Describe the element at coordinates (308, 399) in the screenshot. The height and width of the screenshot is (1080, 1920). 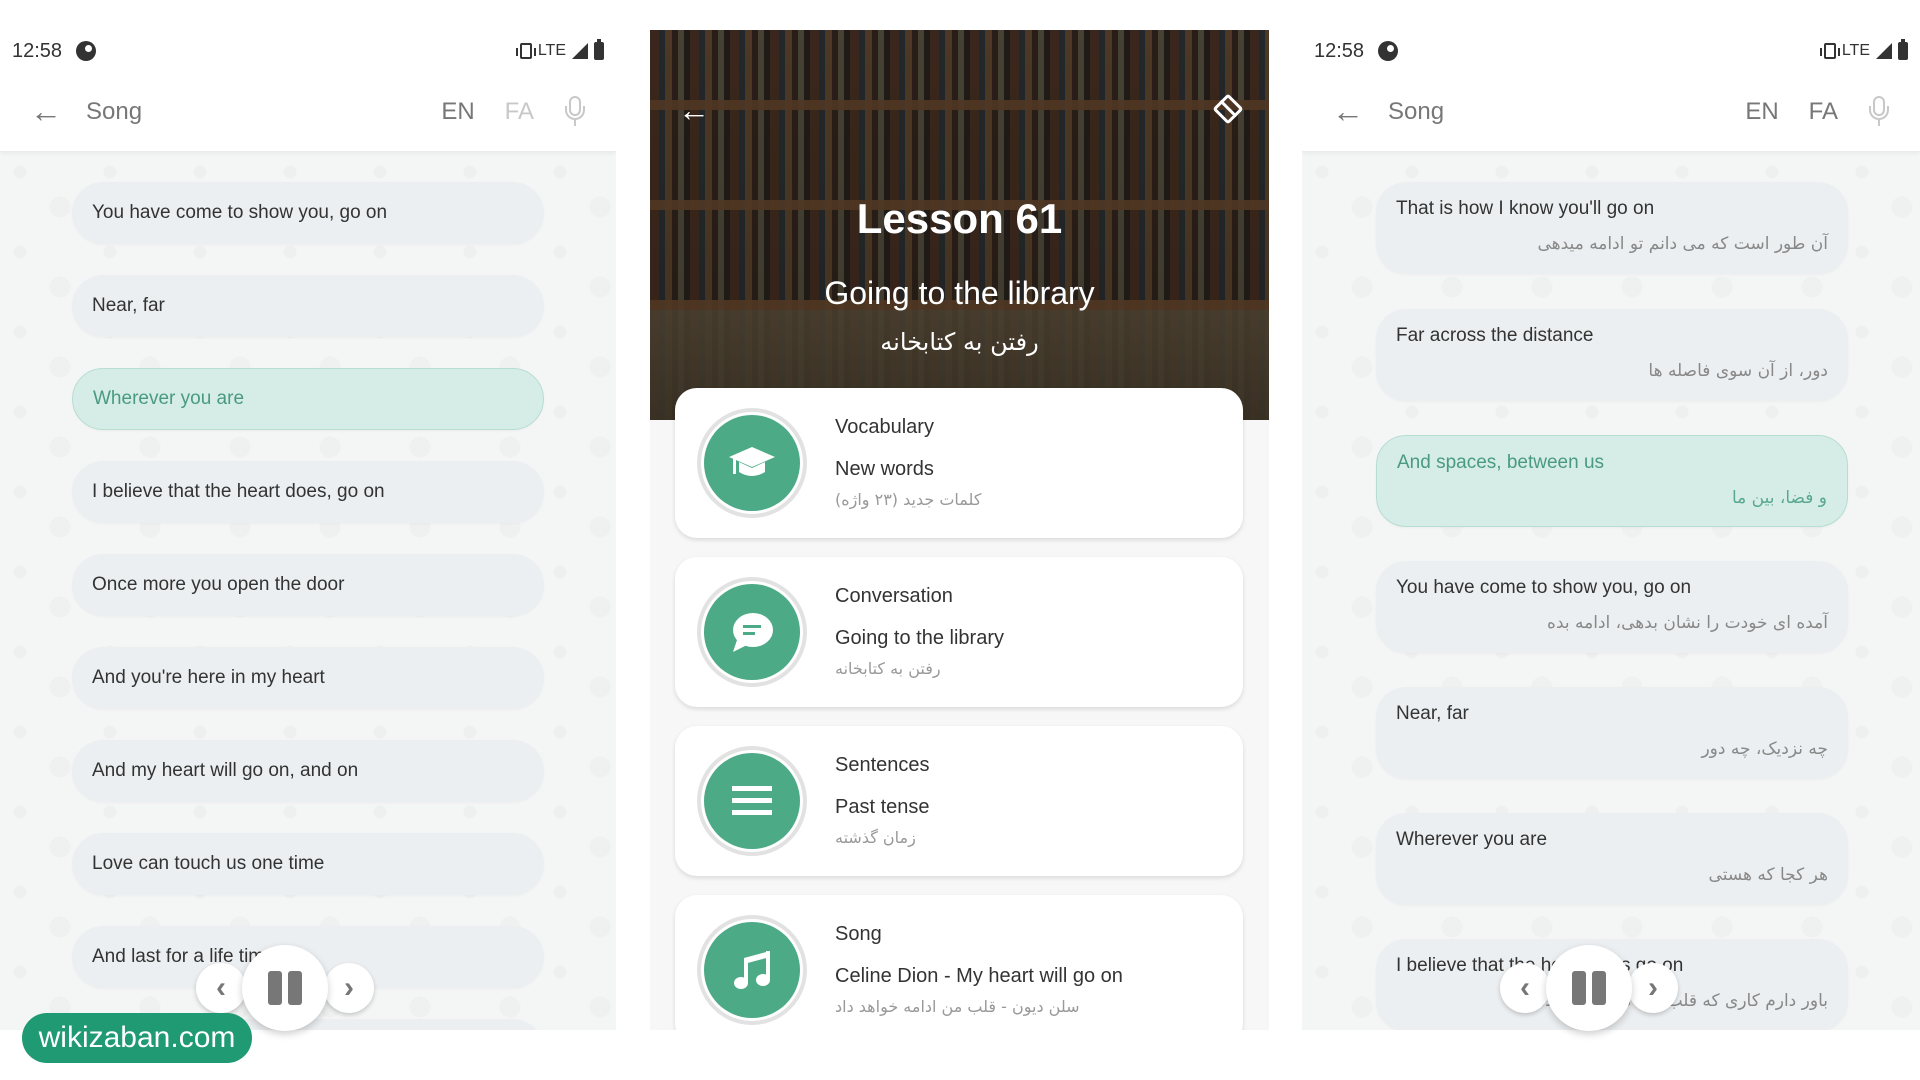
I see `lyric-line-active: Wherever you are` at that location.